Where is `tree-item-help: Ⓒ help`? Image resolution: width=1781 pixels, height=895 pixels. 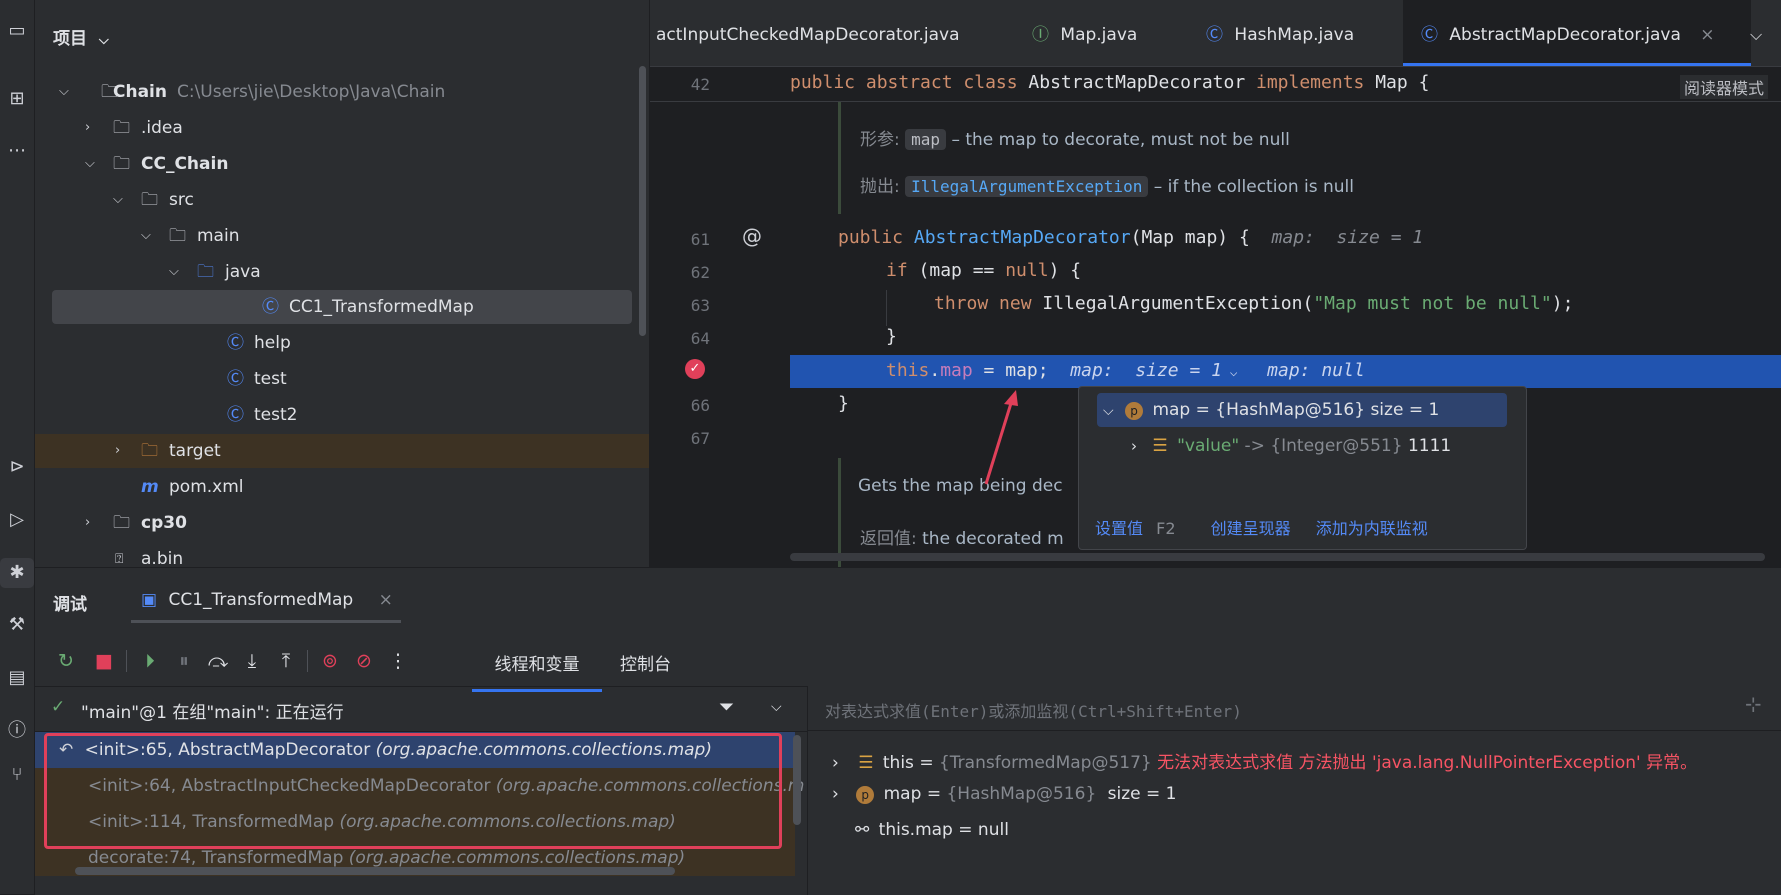 tree-item-help: Ⓒ help is located at coordinates (342, 343).